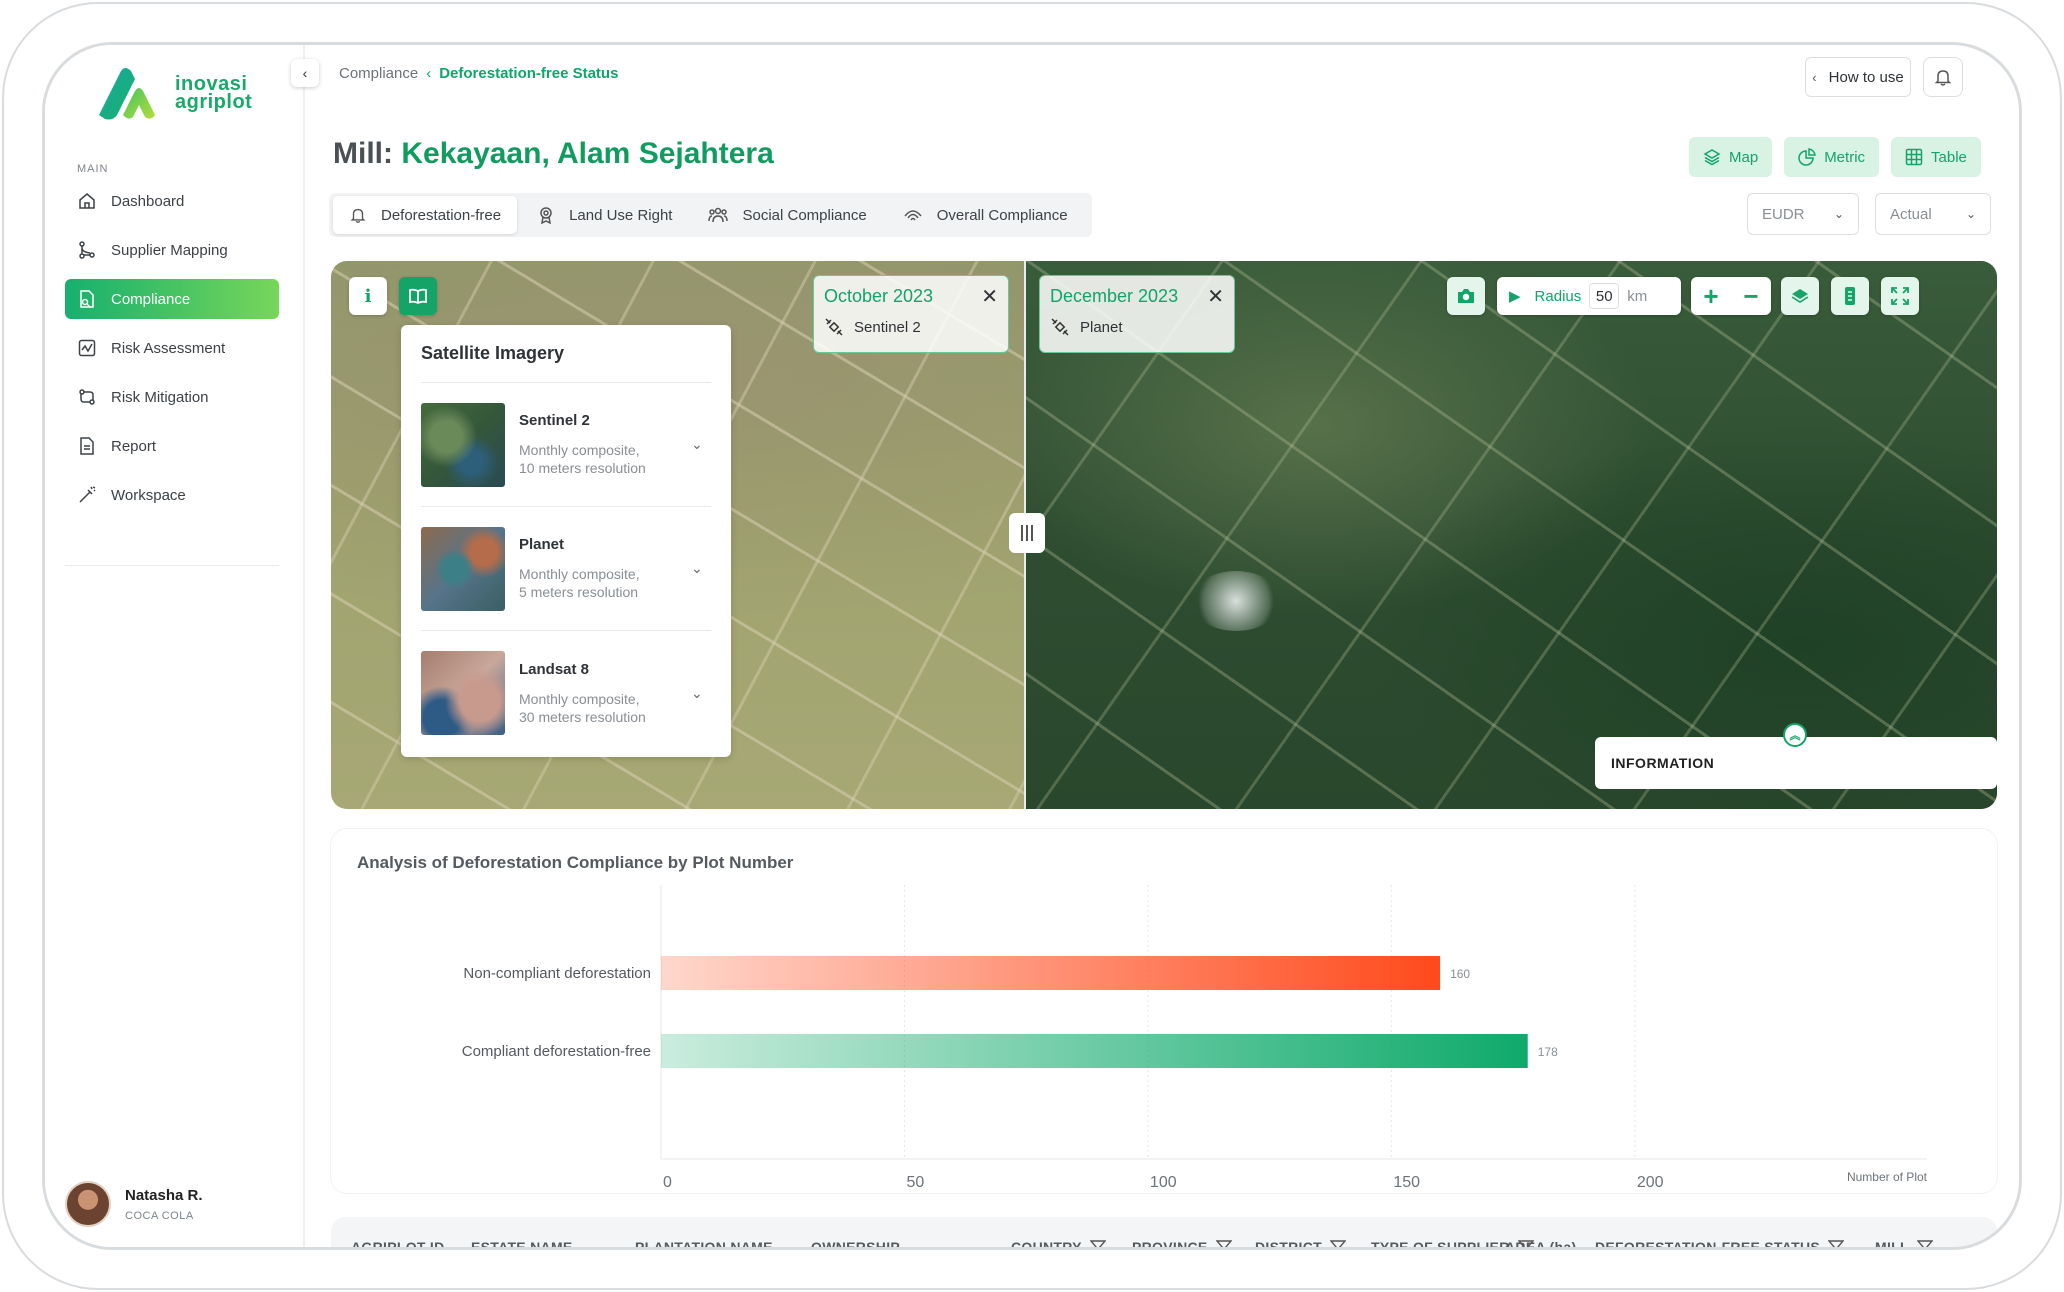 The image size is (2064, 1292). Describe the element at coordinates (1163, 1182) in the screenshot. I see `x-tick-label: 100` at that location.